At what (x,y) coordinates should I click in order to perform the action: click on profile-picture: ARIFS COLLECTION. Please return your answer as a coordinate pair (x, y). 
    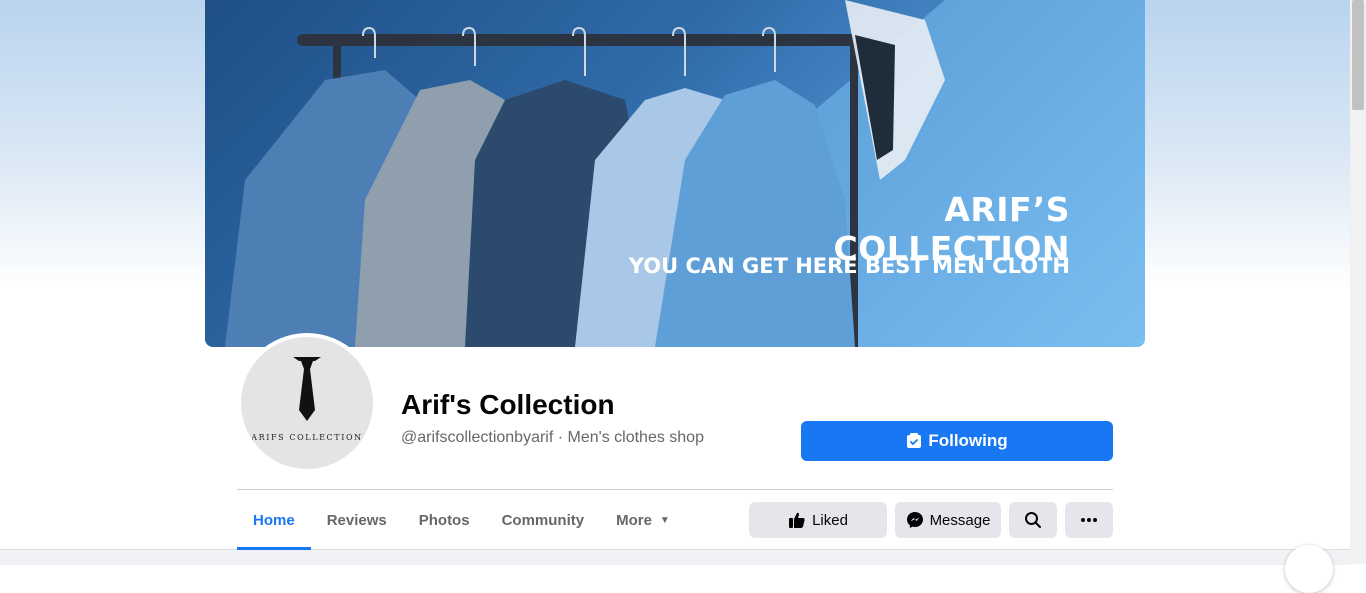
    Looking at the image, I should click on (307, 403).